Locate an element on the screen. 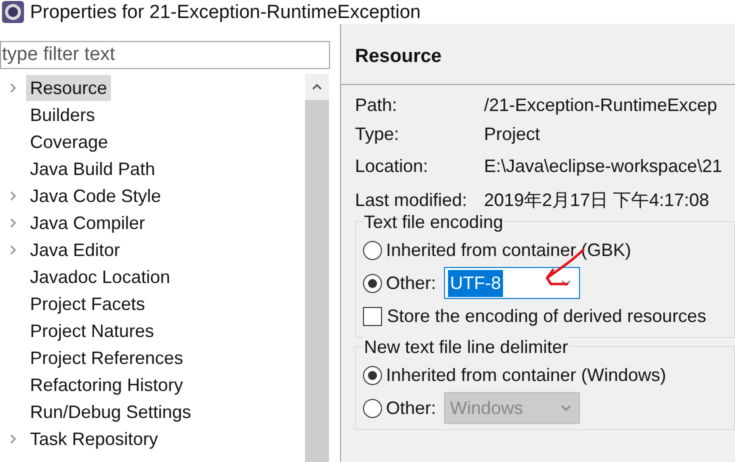 The image size is (735, 462). tree-item: Javadoc Location is located at coordinates (100, 277).